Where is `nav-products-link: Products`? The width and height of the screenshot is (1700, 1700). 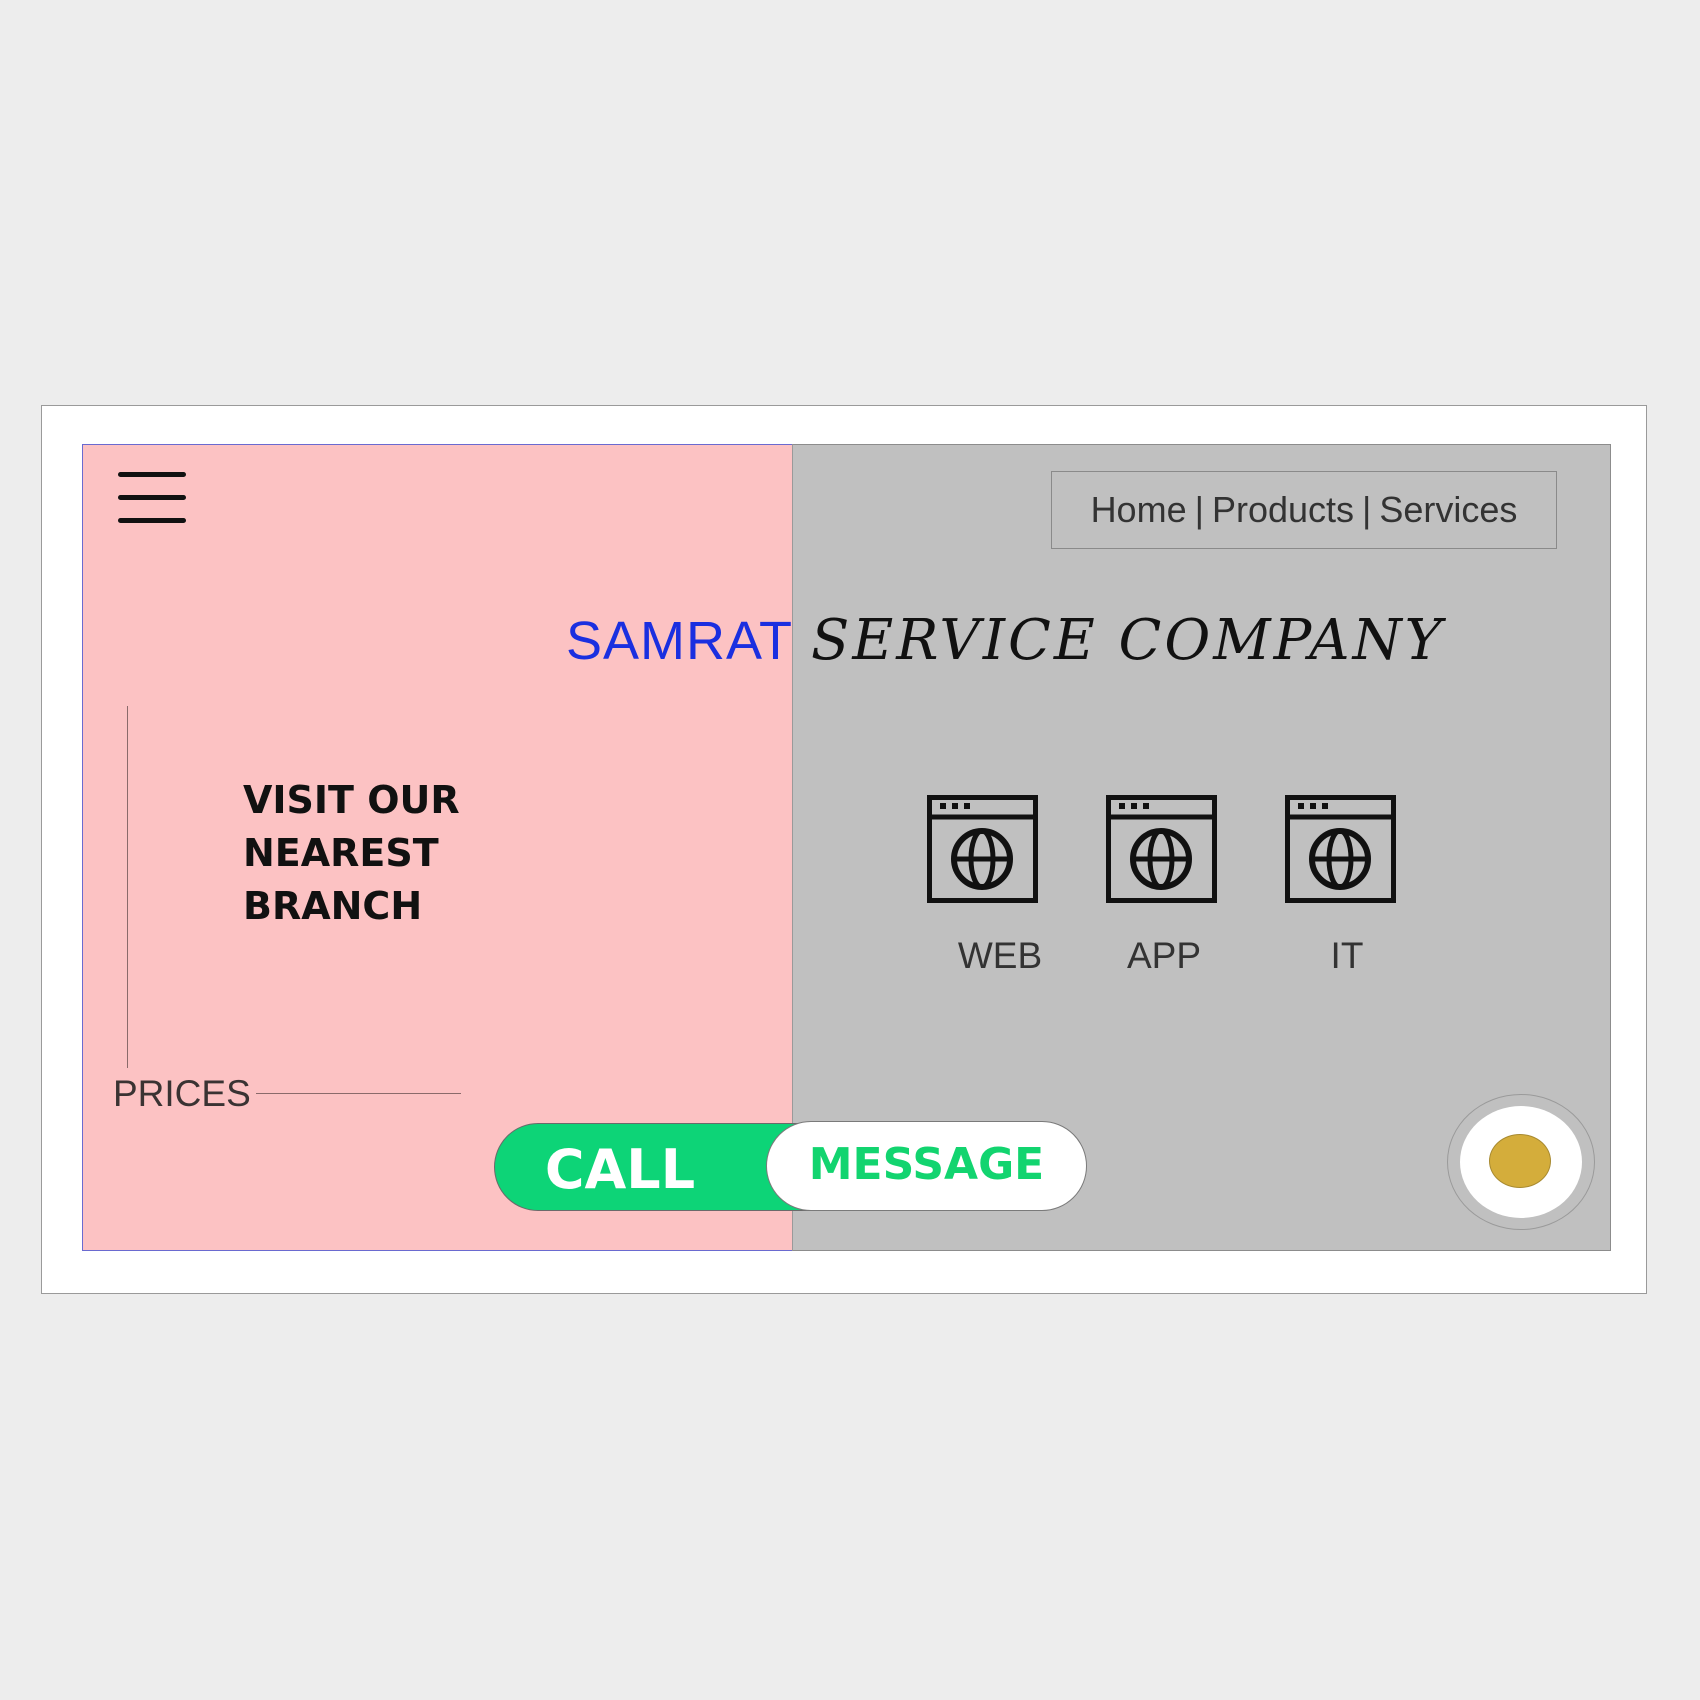 nav-products-link: Products is located at coordinates (1283, 510).